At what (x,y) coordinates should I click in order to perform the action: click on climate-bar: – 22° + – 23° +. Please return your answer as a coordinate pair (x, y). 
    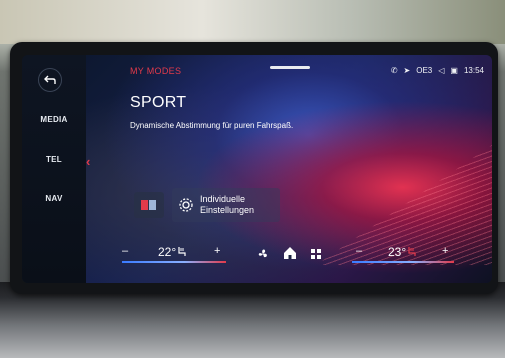
    Looking at the image, I should click on (289, 261).